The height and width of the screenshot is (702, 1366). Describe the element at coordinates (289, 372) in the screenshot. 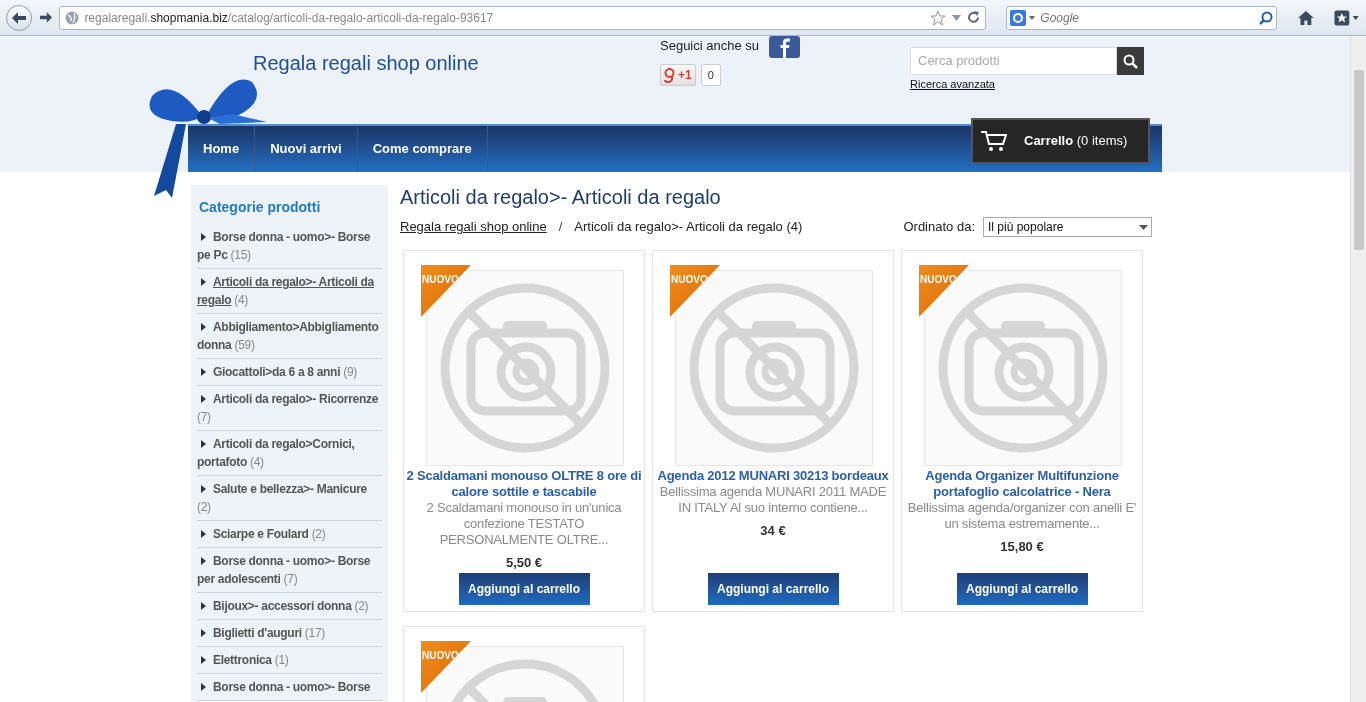

I see `category-item: Giocattoli>da 6 a 8 anni (9)` at that location.